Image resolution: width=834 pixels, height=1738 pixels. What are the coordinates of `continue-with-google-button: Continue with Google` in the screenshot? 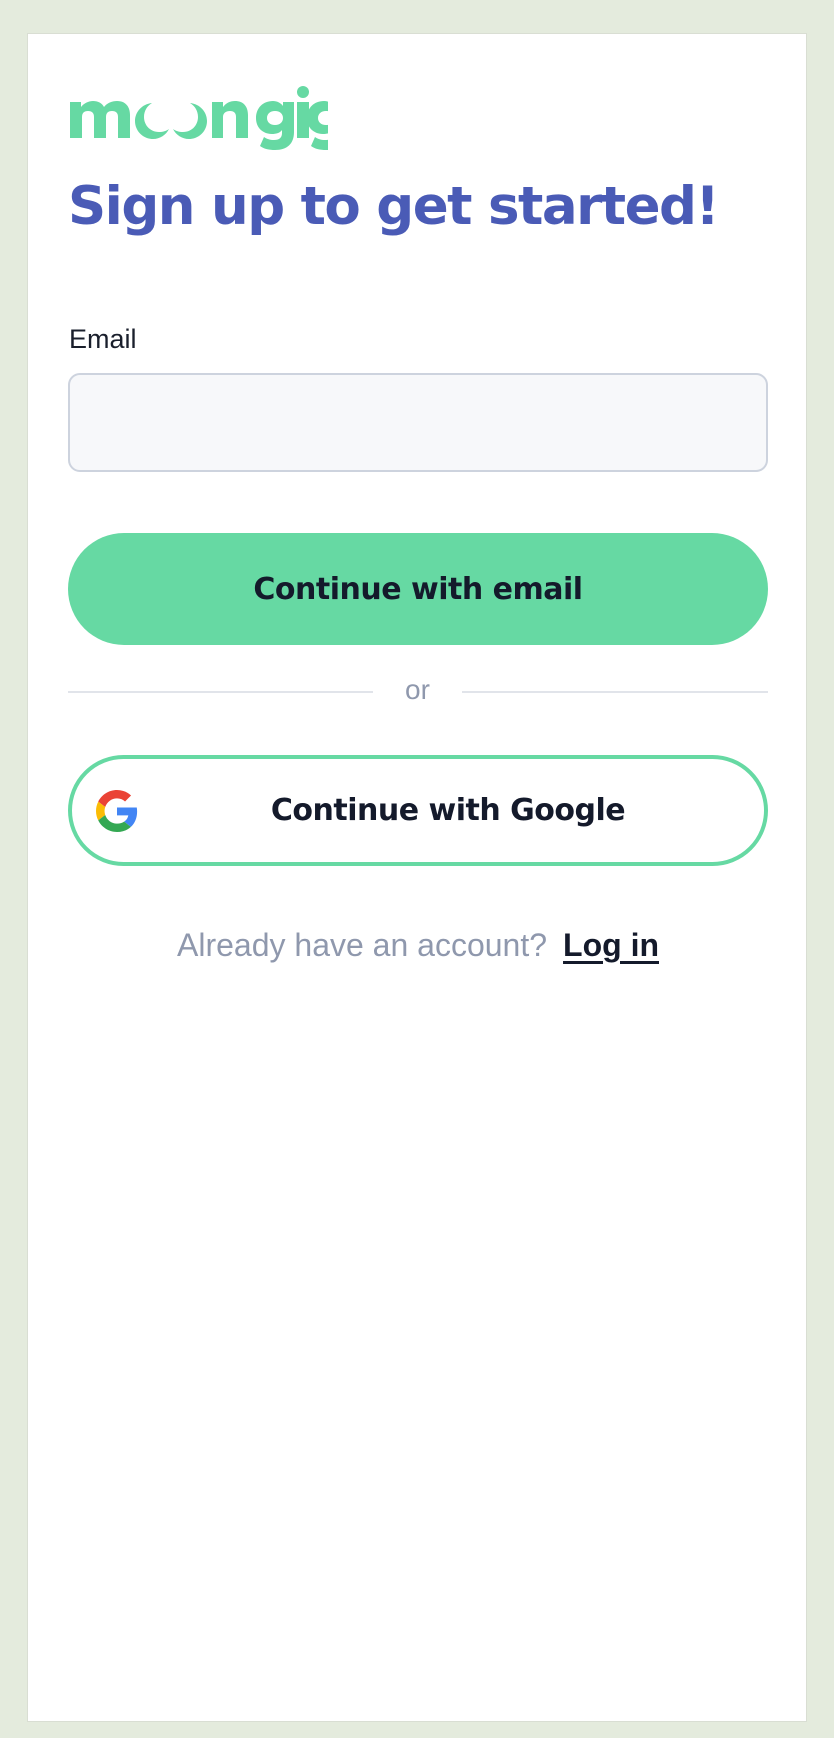 It's located at (418, 810).